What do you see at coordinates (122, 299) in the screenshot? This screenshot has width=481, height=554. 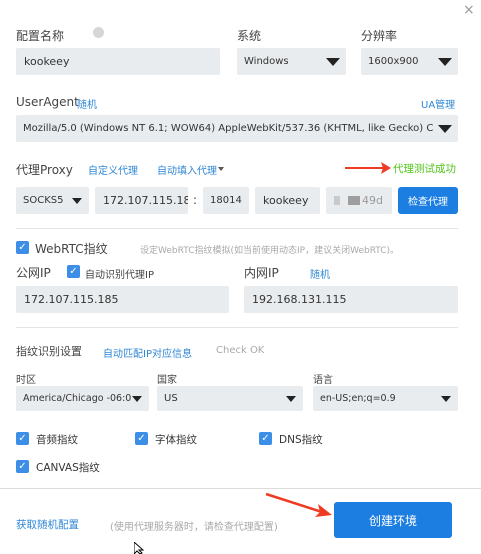 I see `public-ip-input: 172.107.115.185` at bounding box center [122, 299].